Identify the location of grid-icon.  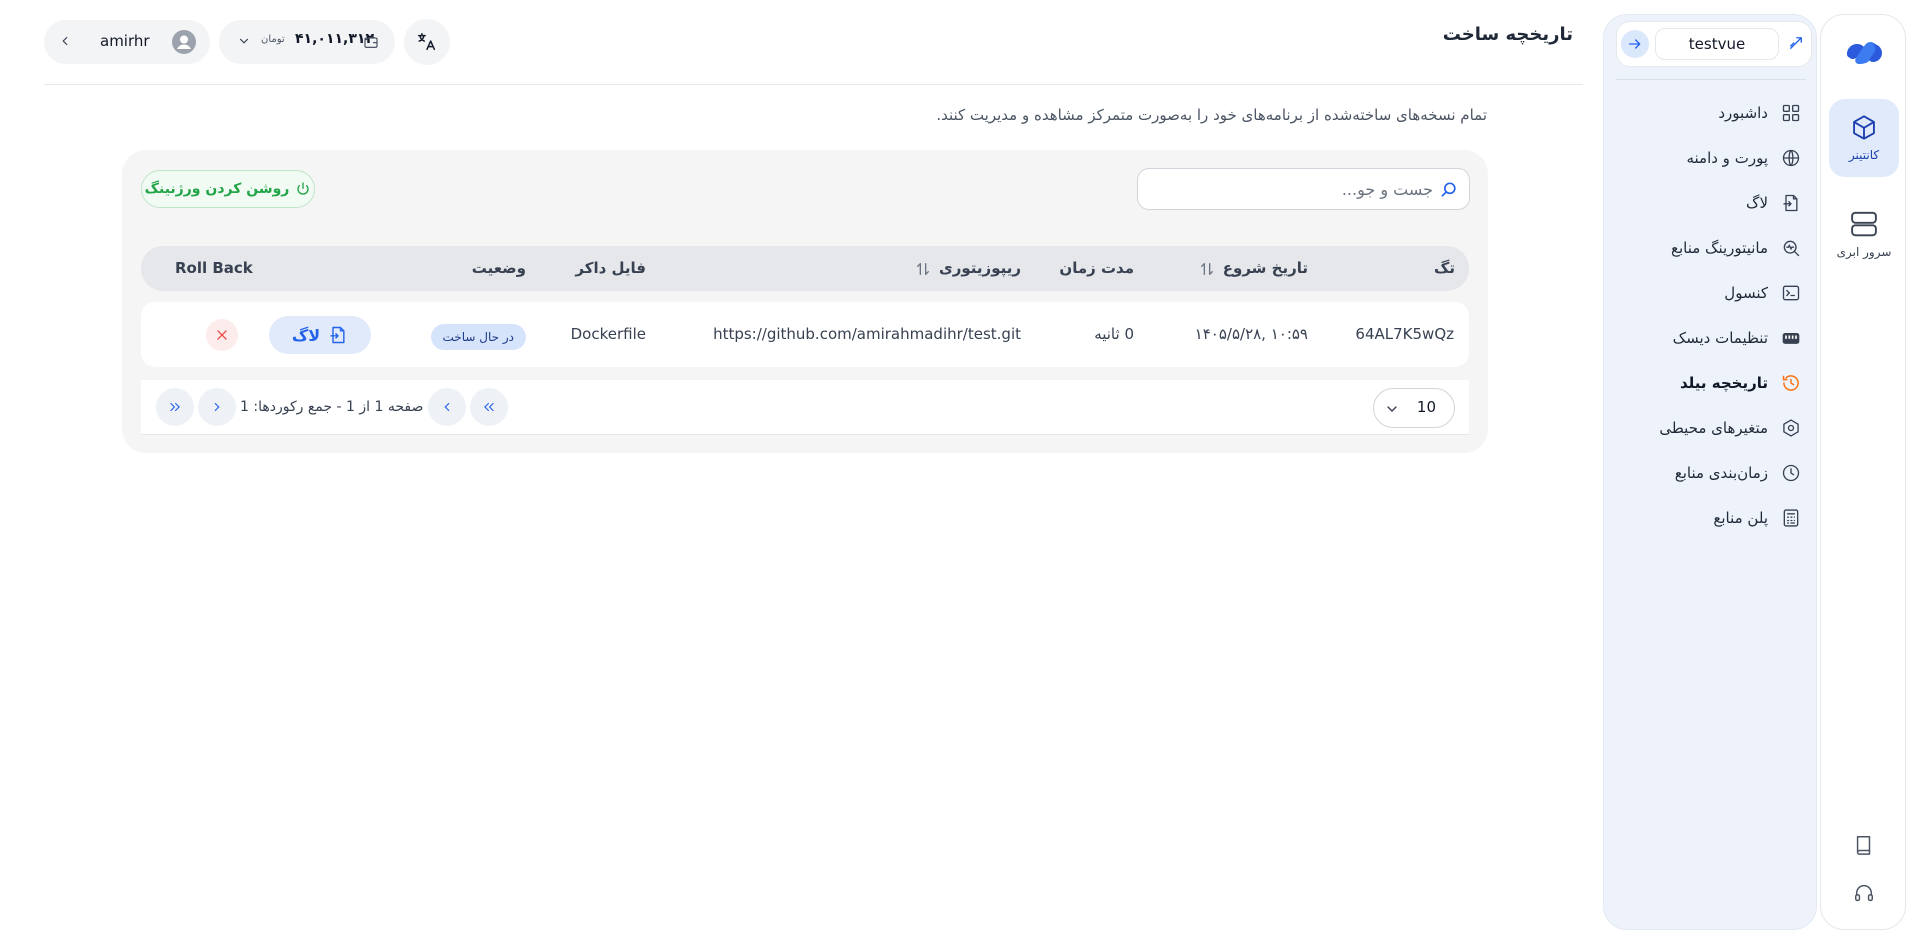
(1791, 113).